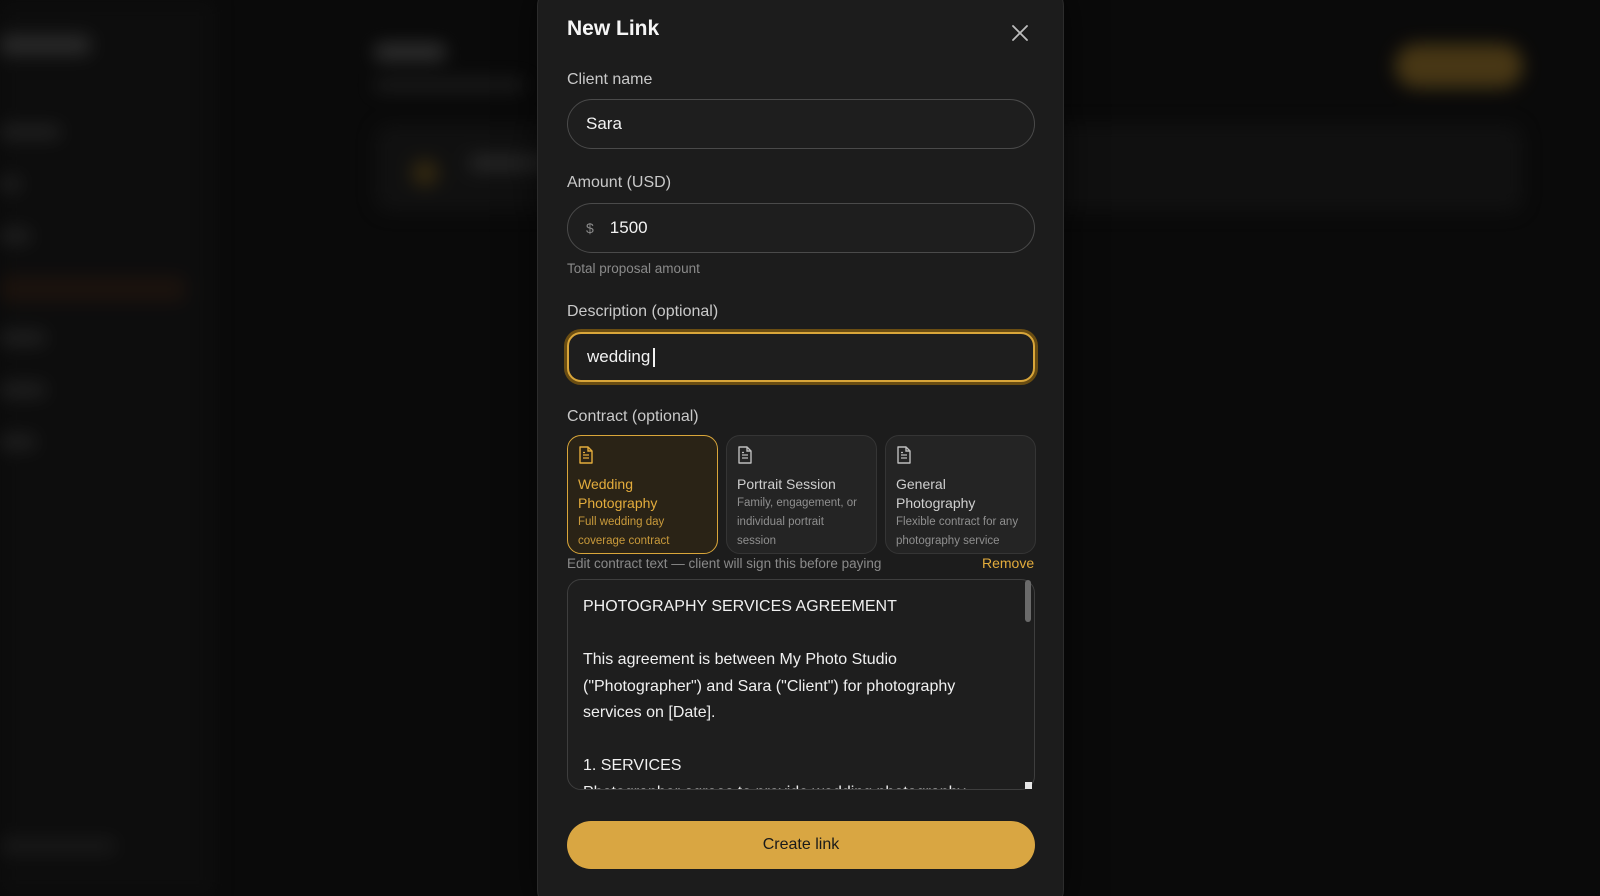 This screenshot has width=1600, height=896. I want to click on bg-sidebar, so click(107, 448).